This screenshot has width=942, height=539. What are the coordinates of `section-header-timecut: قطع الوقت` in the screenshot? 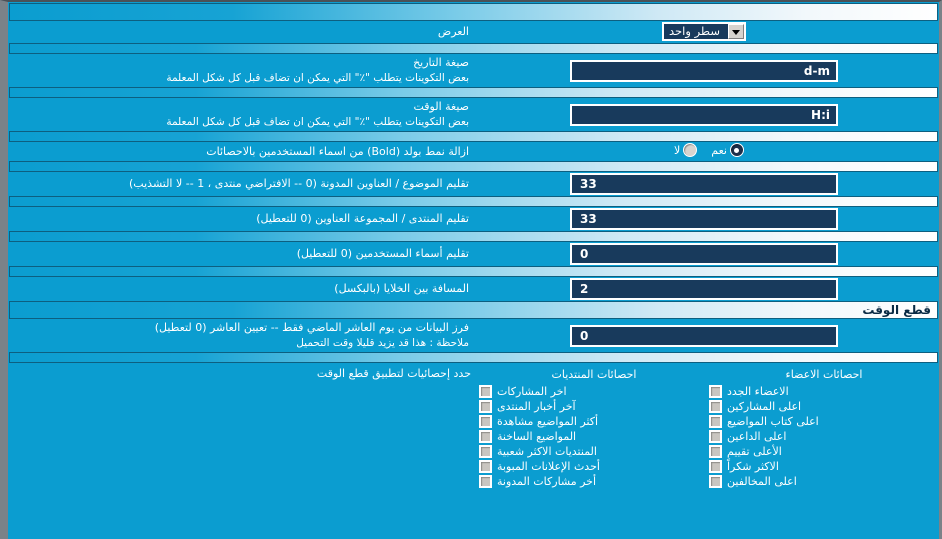 It's located at (473, 310).